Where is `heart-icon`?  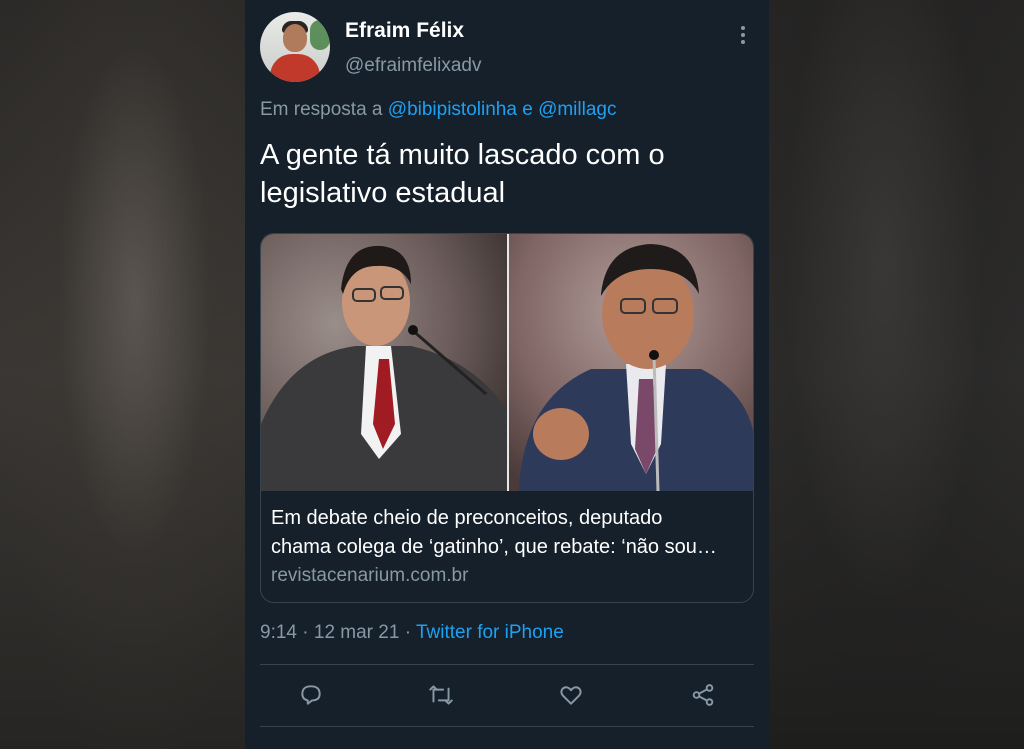 heart-icon is located at coordinates (571, 695).